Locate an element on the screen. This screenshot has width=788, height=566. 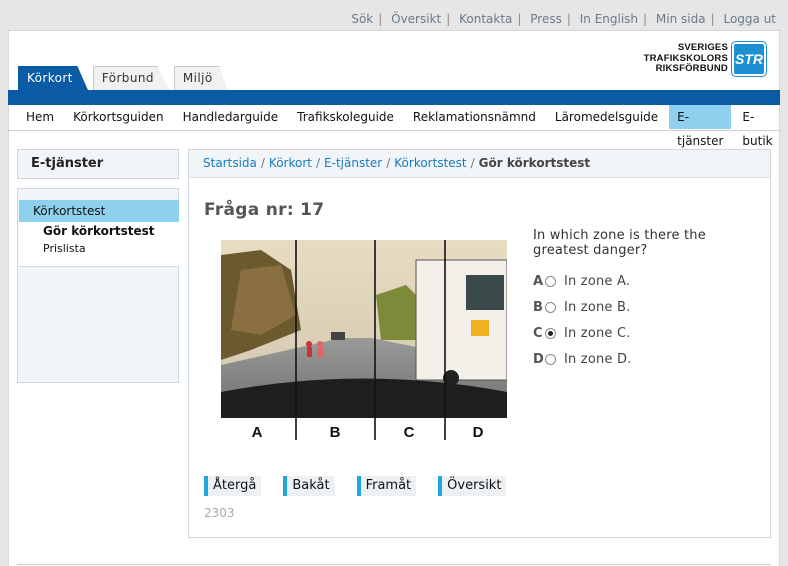
brand-bar is located at coordinates (394, 97).